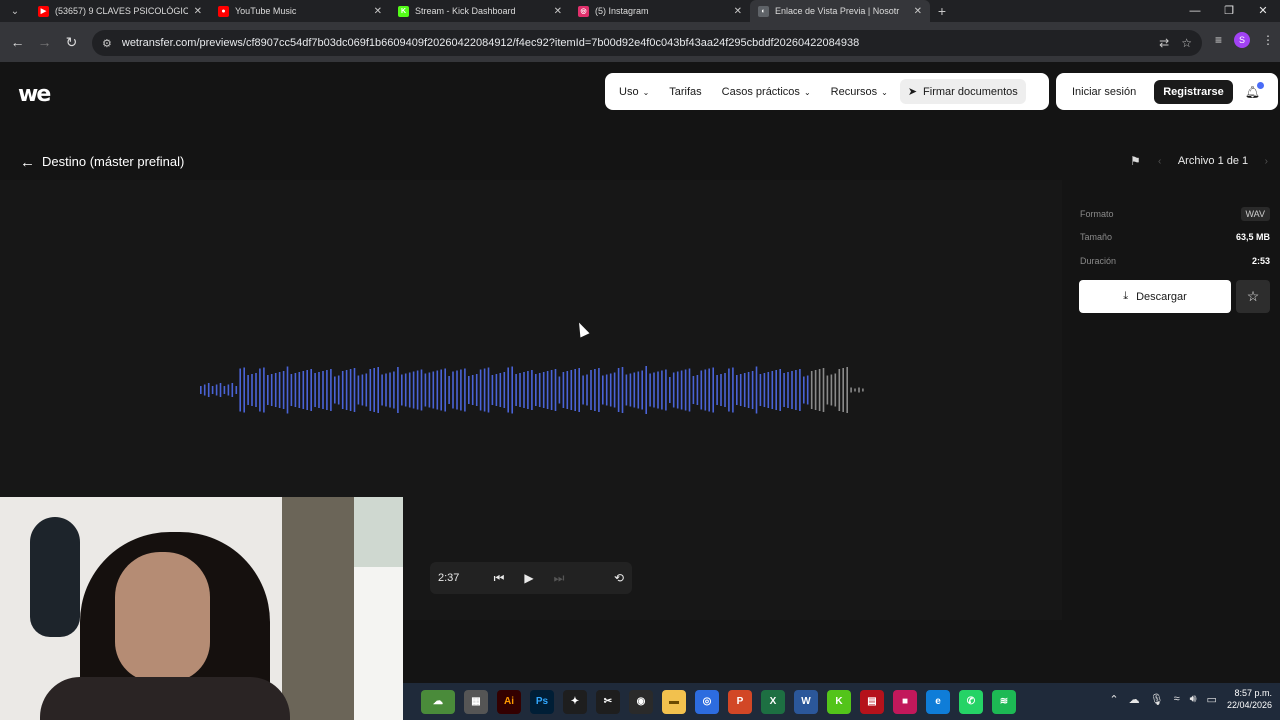 The height and width of the screenshot is (720, 1280). What do you see at coordinates (1193, 699) in the screenshot?
I see `volume-icon: 🔊︎` at bounding box center [1193, 699].